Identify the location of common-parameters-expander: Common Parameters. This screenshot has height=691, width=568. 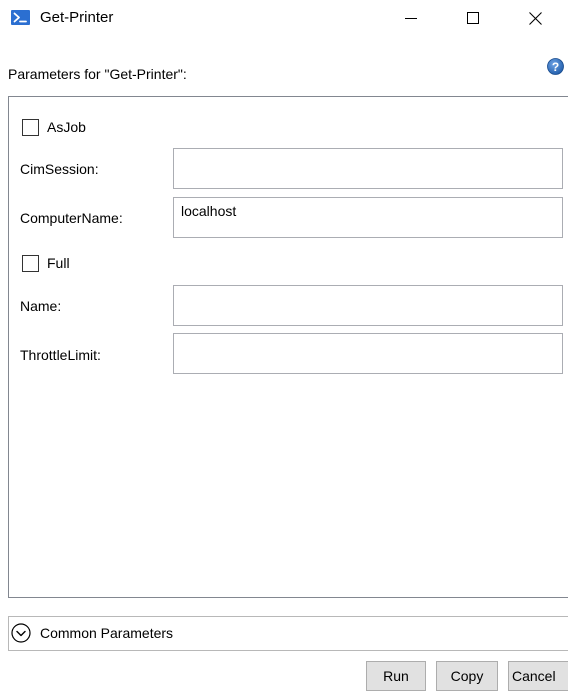
(288, 633).